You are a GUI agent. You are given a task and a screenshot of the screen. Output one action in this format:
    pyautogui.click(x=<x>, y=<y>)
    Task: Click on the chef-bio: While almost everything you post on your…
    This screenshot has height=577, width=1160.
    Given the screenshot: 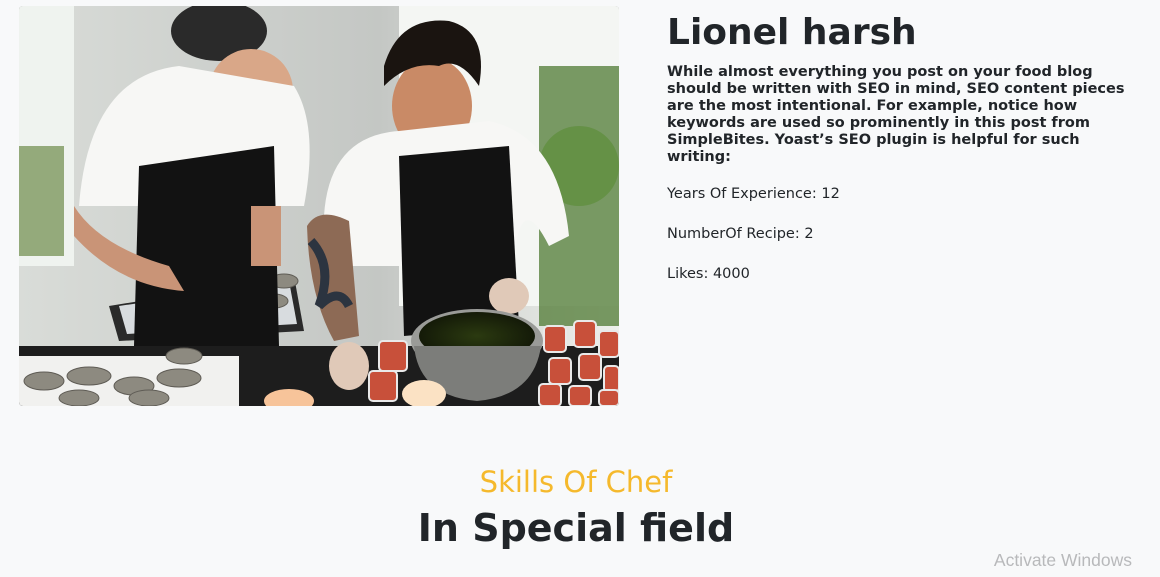 What is the action you would take?
    pyautogui.click(x=896, y=114)
    